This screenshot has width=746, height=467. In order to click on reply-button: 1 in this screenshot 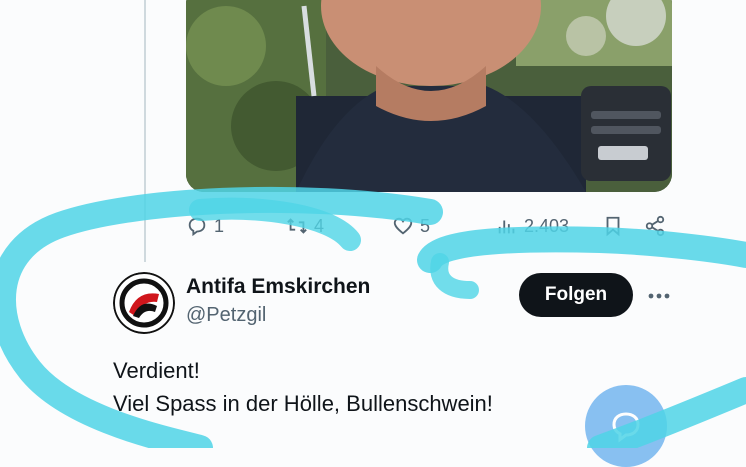, I will do `click(205, 226)`.